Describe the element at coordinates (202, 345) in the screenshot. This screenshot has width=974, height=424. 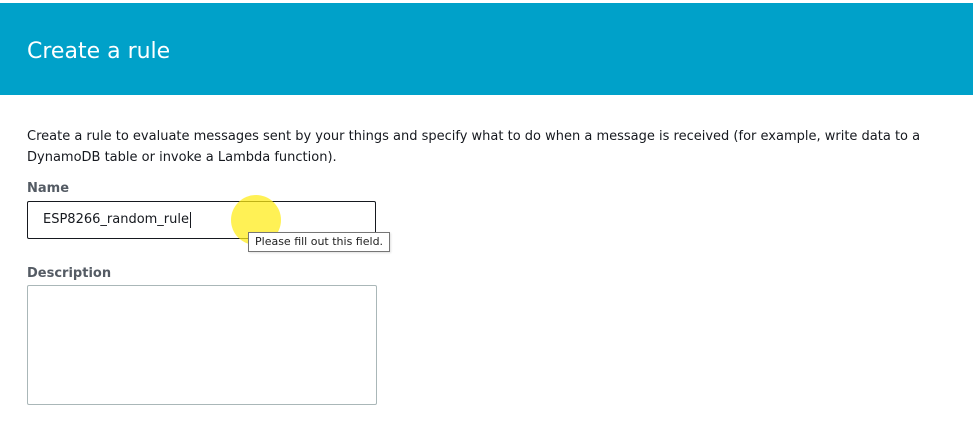
I see `description-textarea` at that location.